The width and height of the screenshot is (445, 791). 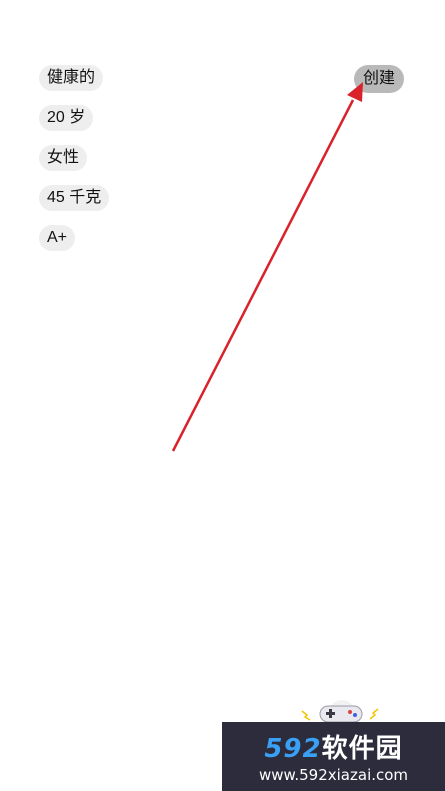 I want to click on watermark-logo: 592软件园 www.592xiazai.com, so click(x=333, y=756).